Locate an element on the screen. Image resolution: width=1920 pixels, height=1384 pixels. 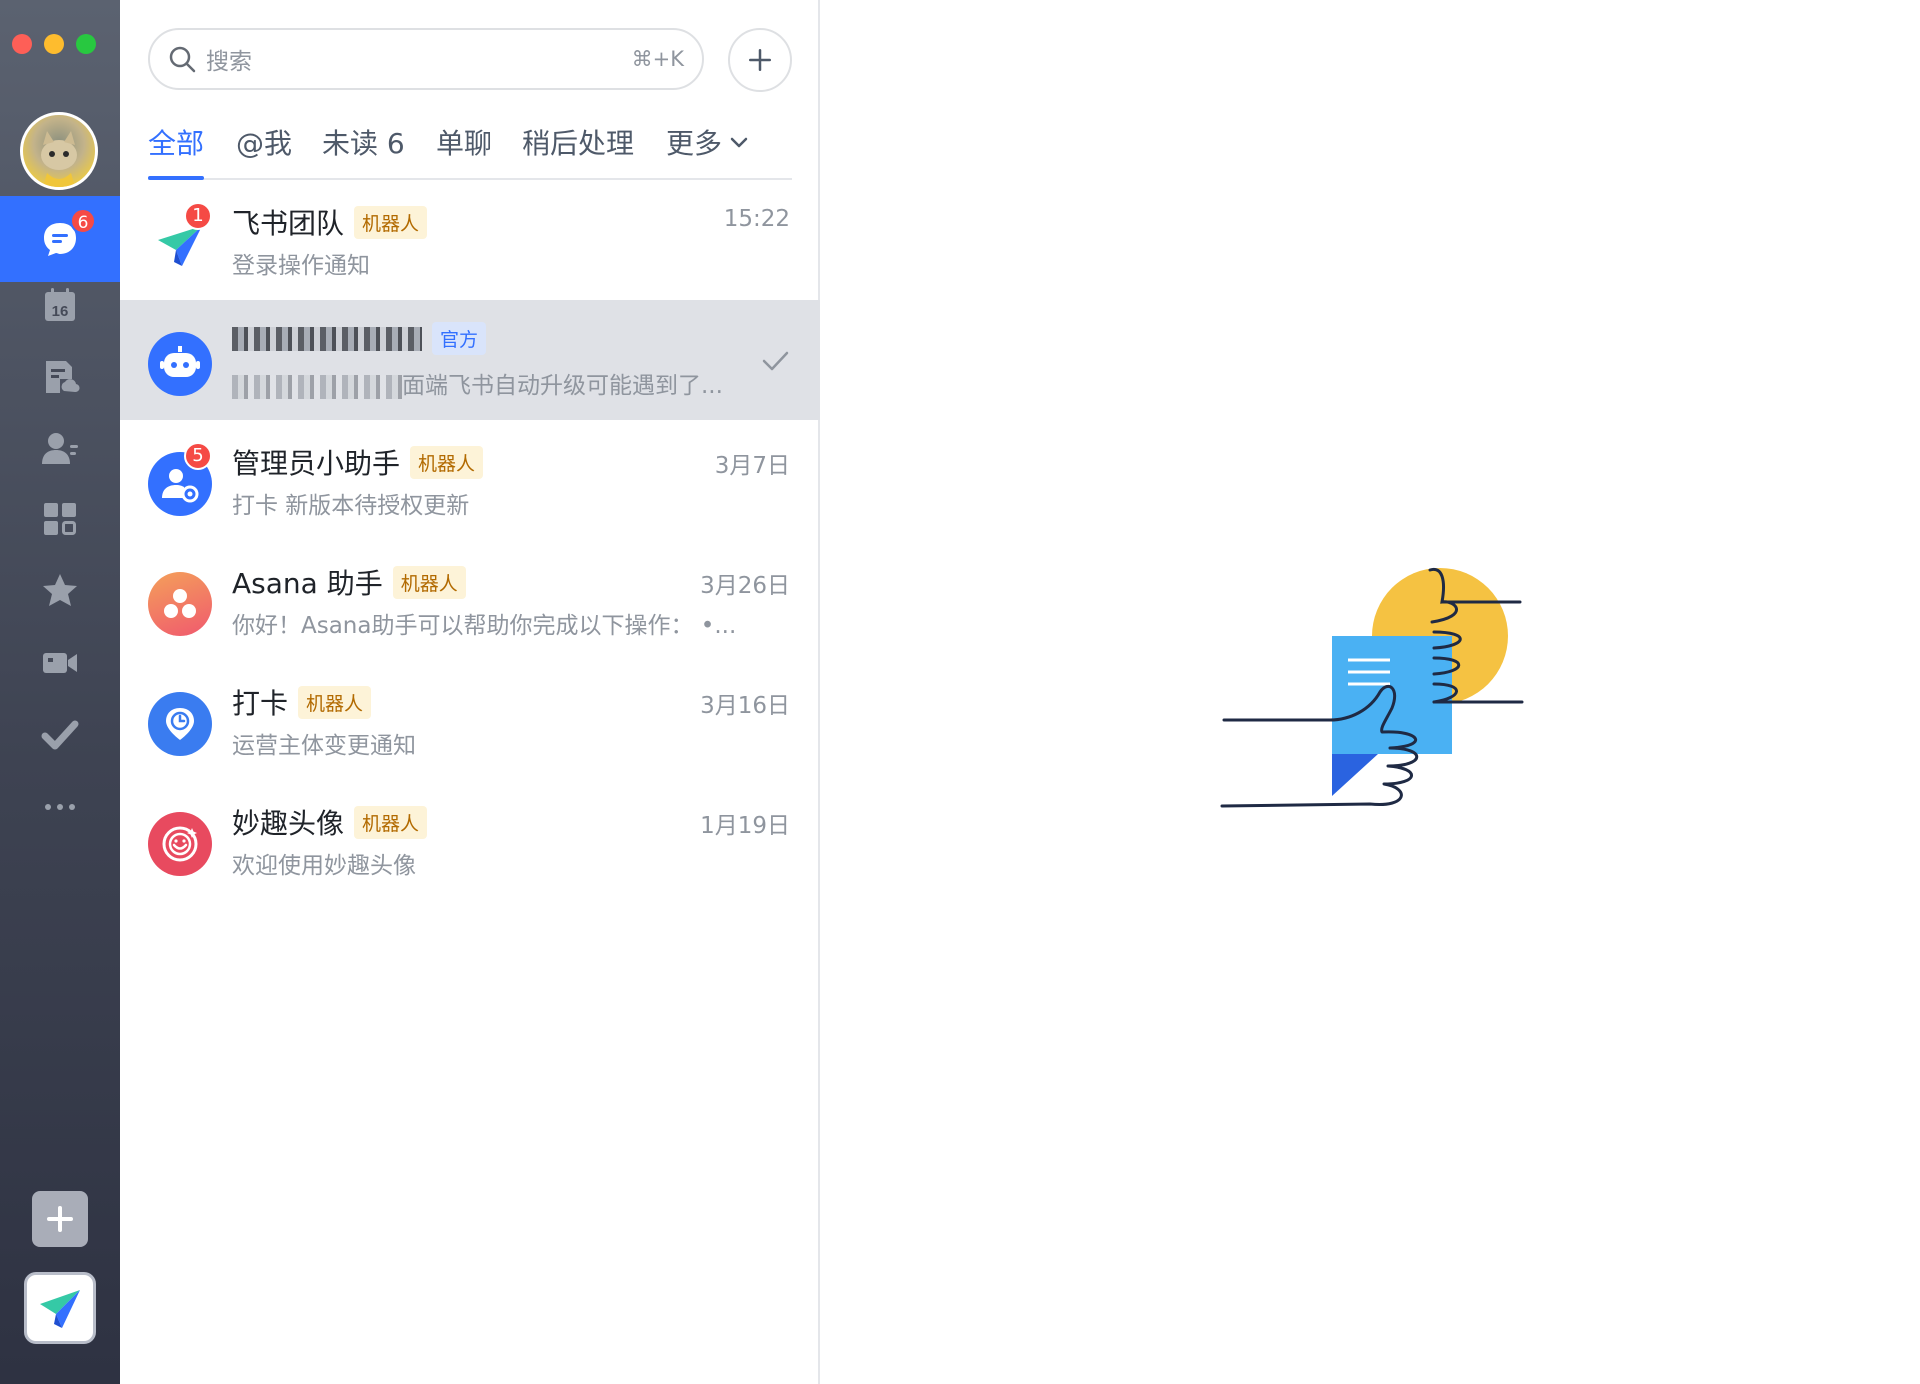
unread-badge: 1 is located at coordinates (198, 216).